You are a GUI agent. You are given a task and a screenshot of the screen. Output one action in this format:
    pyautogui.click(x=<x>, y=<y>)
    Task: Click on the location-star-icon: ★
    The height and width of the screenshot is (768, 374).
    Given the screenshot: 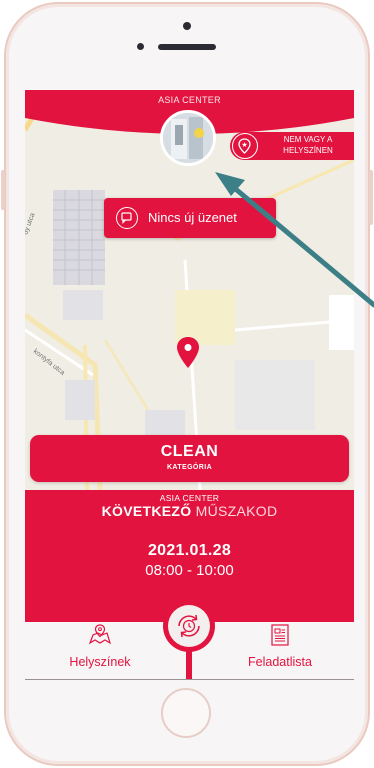 What is the action you would take?
    pyautogui.click(x=245, y=146)
    